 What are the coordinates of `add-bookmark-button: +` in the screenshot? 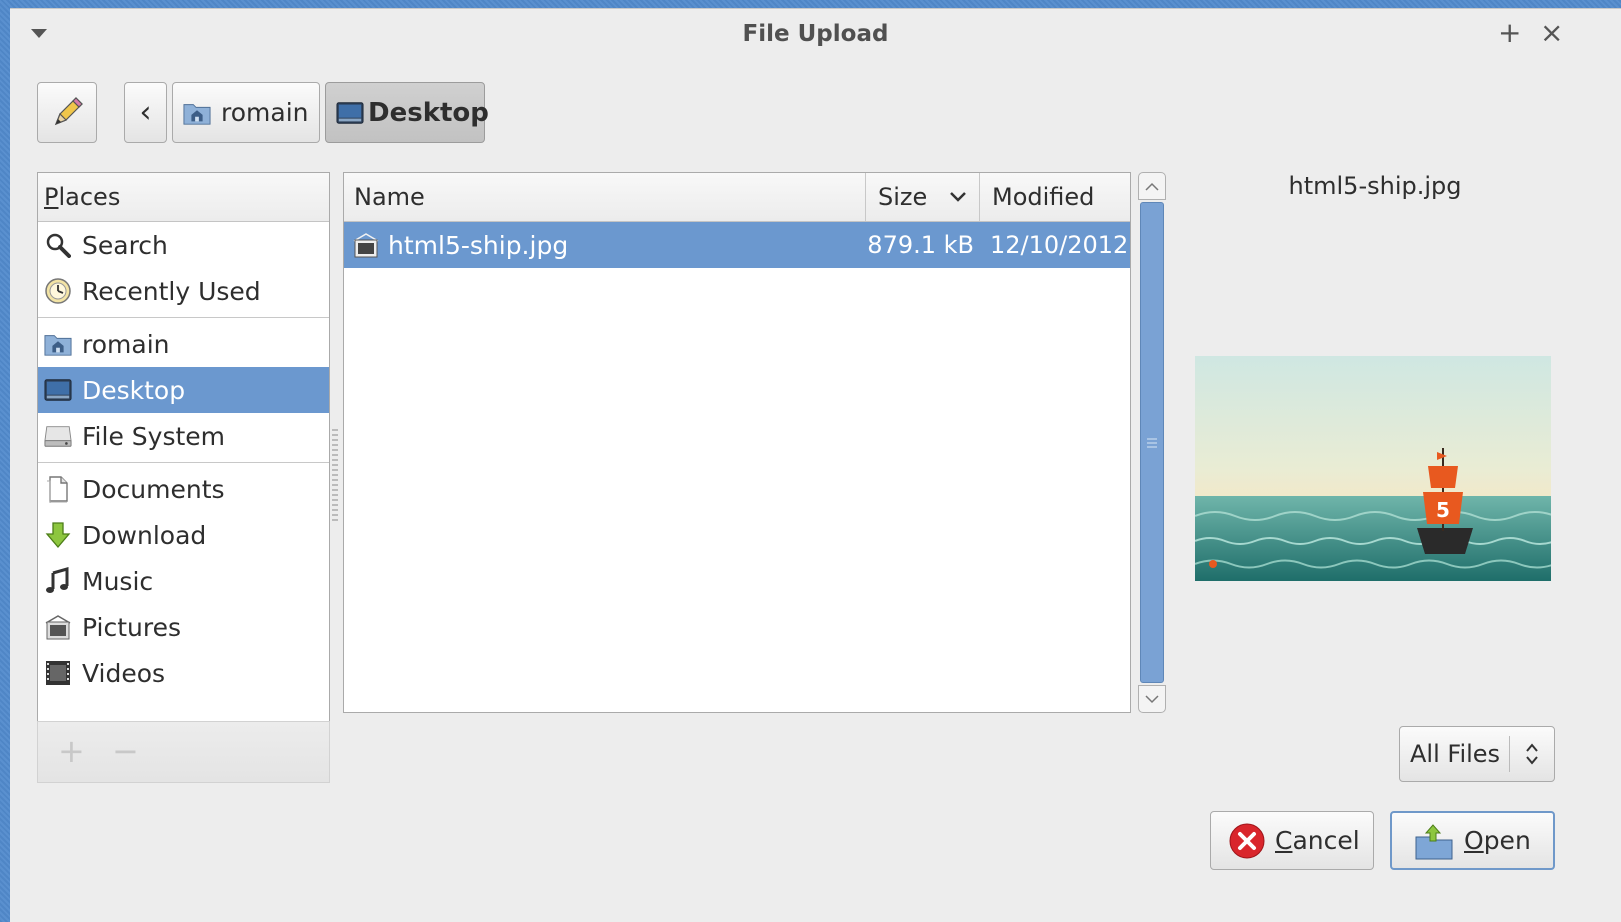 It's located at (71, 751).